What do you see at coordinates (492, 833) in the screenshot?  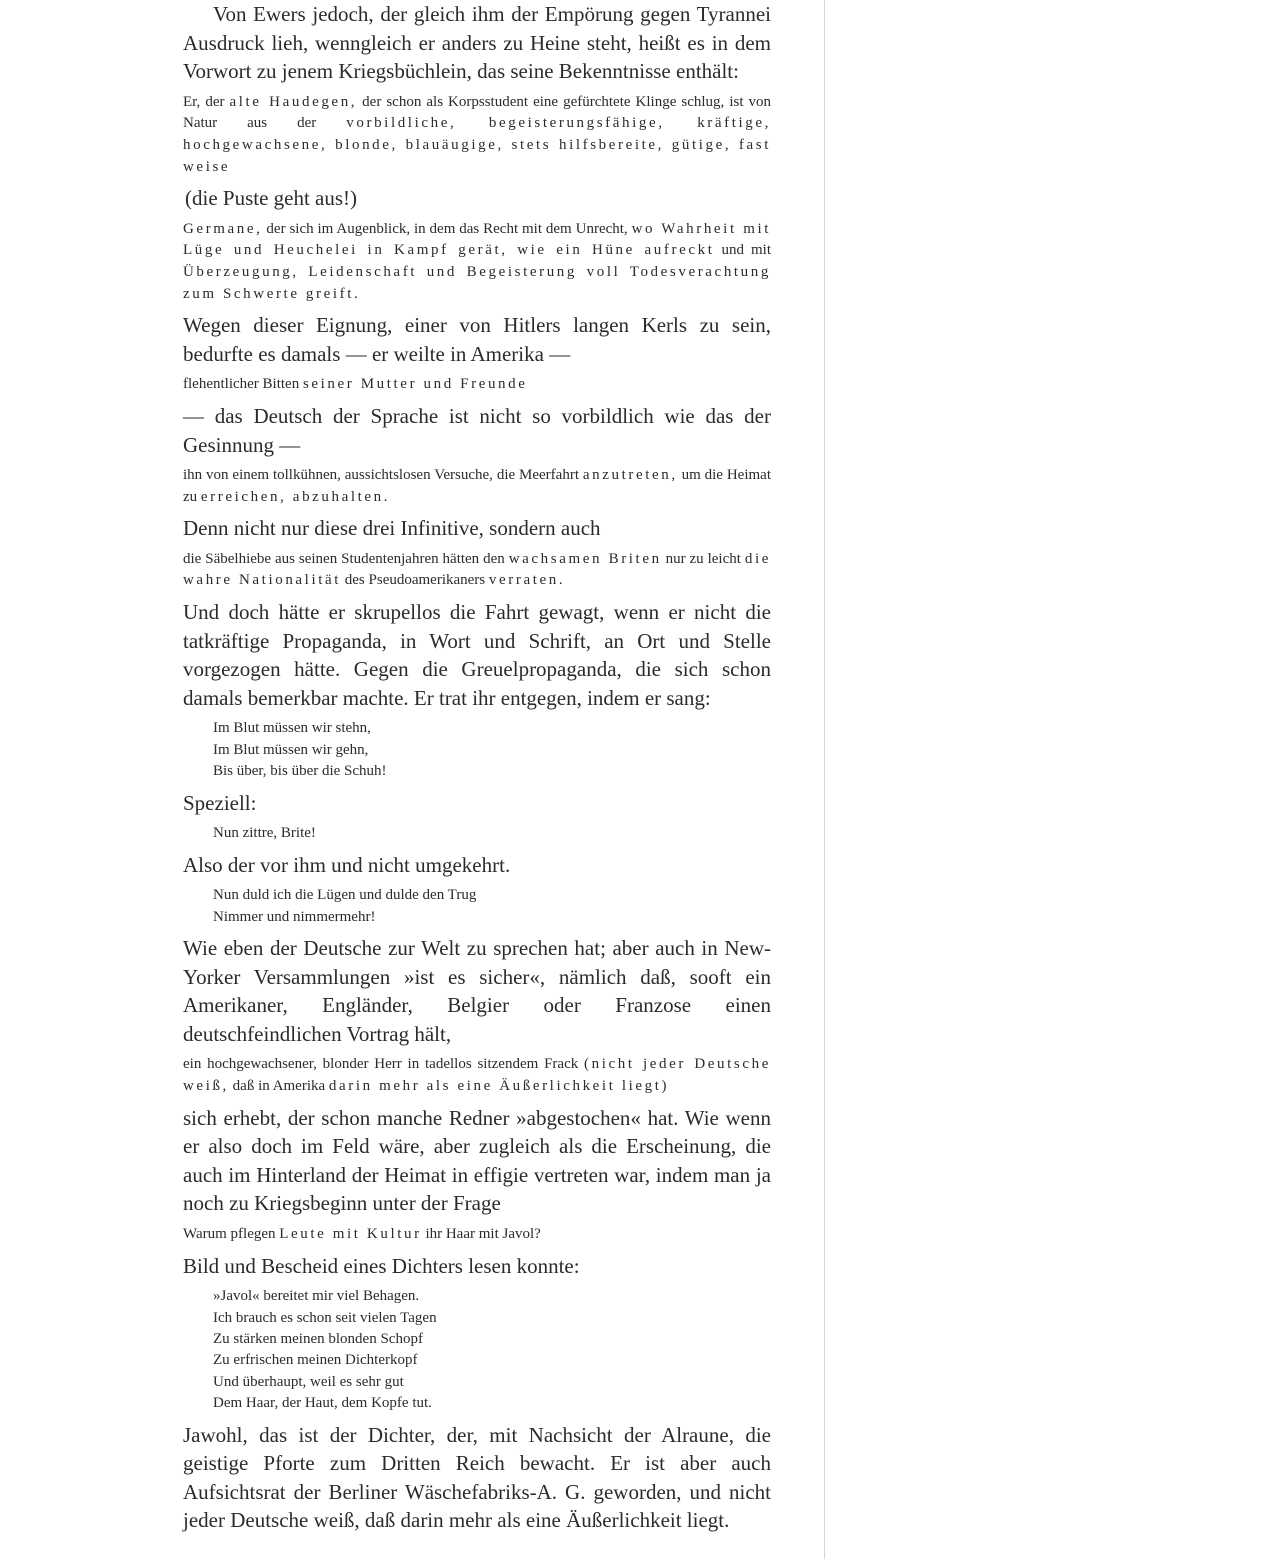 I see `verse-block: Nun zittre, Brite!` at bounding box center [492, 833].